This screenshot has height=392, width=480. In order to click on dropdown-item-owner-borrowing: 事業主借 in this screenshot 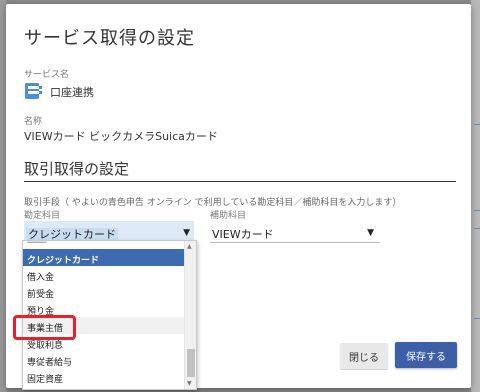, I will do `click(104, 325)`.